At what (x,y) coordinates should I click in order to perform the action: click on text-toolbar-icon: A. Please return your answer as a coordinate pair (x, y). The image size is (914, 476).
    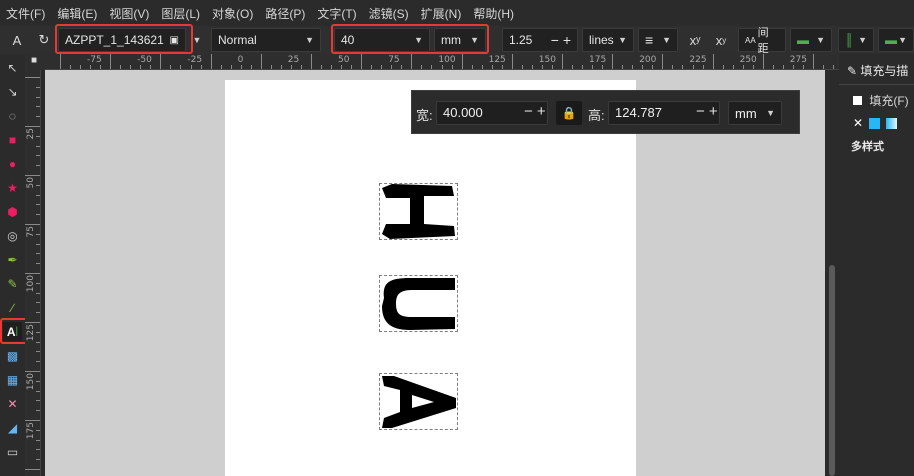
    Looking at the image, I should click on (17, 40).